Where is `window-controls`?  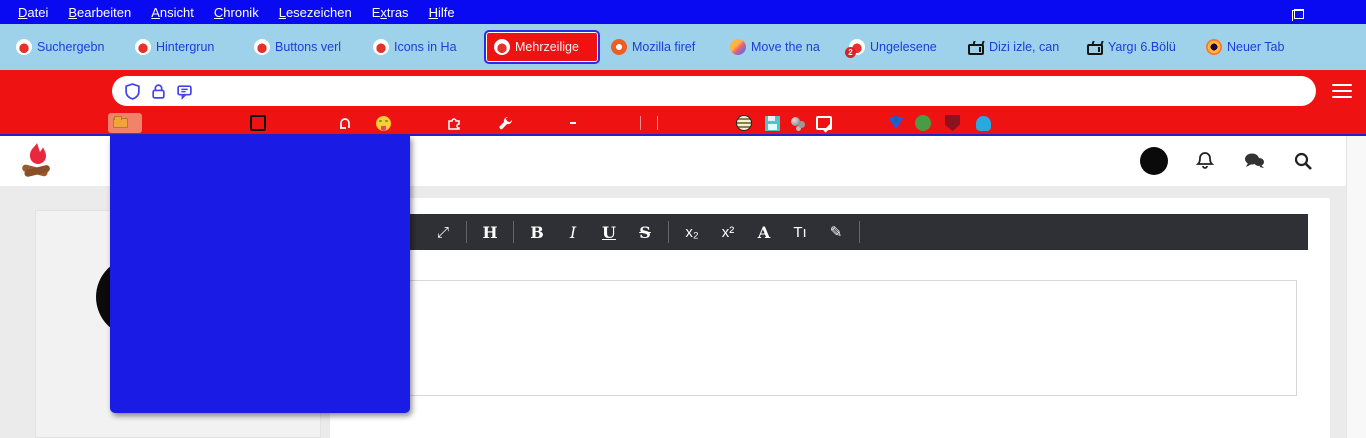 window-controls is located at coordinates (1297, 12).